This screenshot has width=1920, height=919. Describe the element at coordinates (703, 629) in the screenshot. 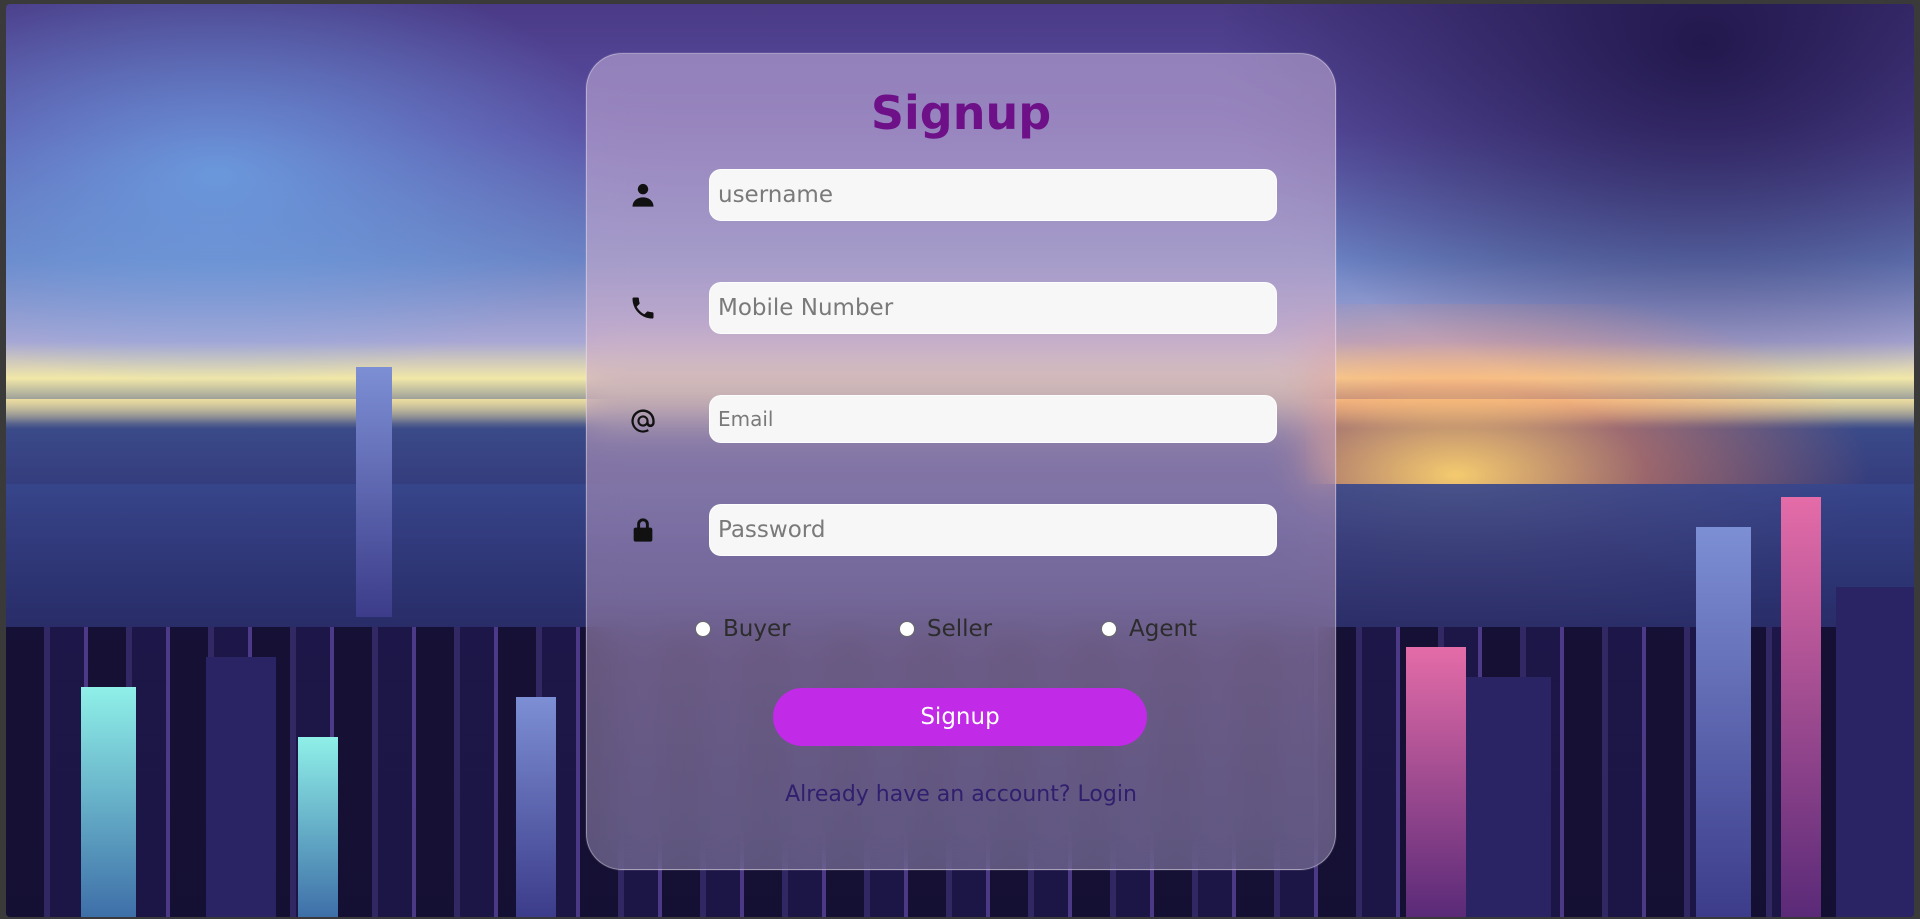

I see `radio-buyer-circle` at that location.